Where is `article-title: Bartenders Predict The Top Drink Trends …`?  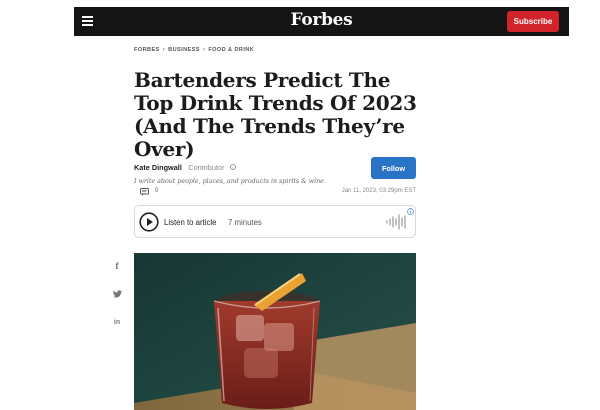
article-title: Bartenders Predict The Top Drink Trends … is located at coordinates (275, 114).